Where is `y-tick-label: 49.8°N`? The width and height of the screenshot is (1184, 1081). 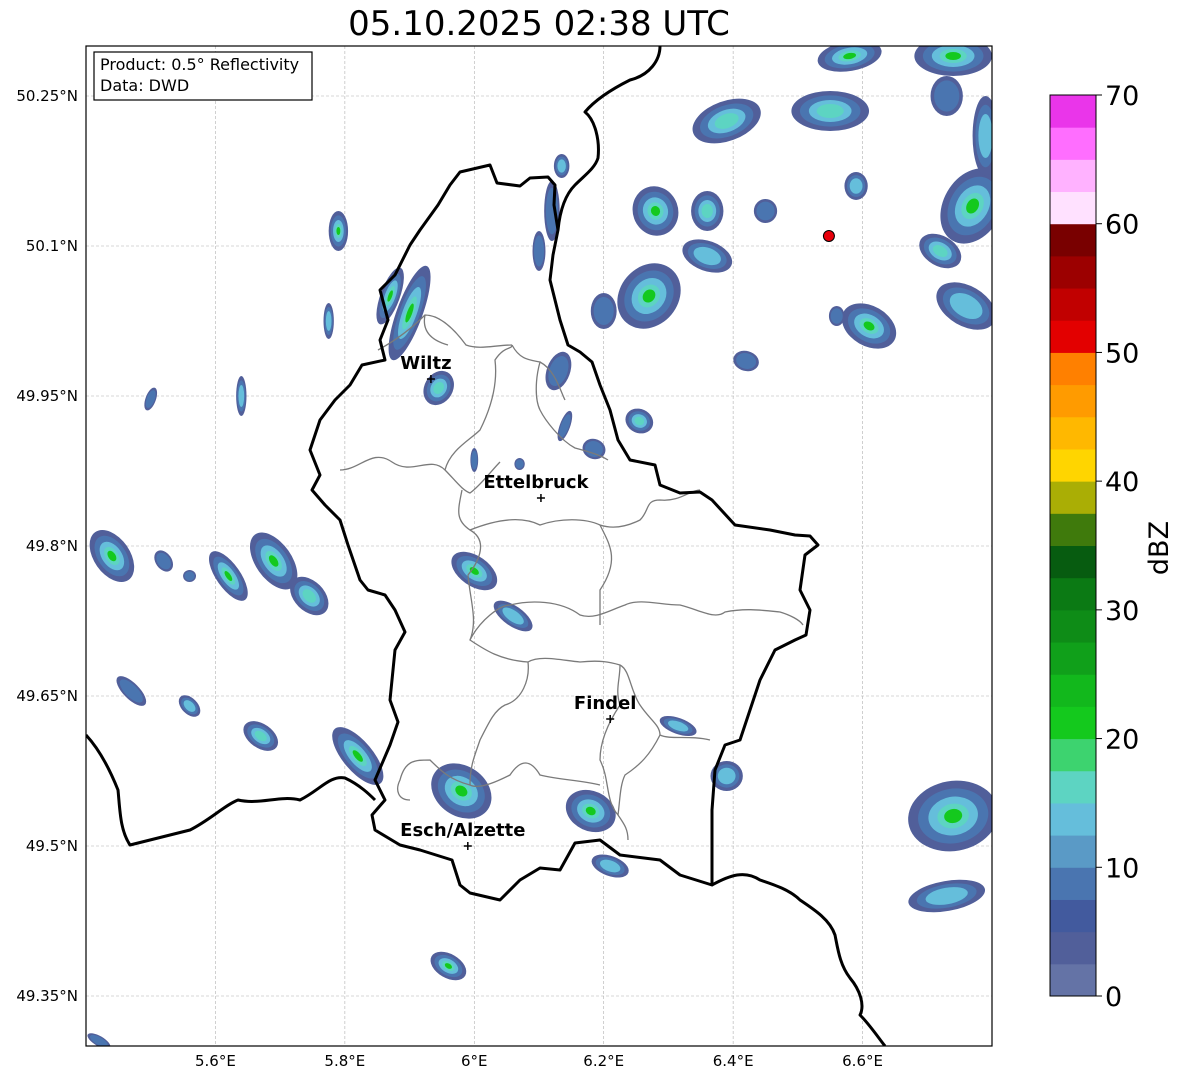
y-tick-label: 49.8°N is located at coordinates (52, 546).